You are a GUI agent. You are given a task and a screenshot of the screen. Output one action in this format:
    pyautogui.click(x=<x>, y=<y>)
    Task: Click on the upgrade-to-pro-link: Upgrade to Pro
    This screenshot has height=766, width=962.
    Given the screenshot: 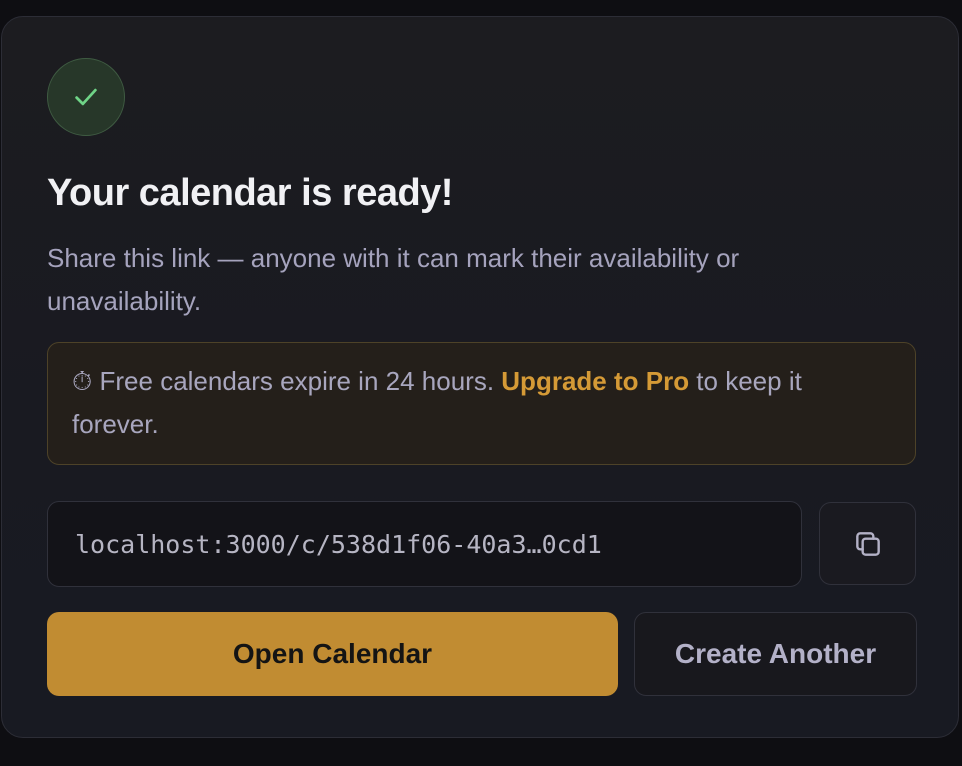 What is the action you would take?
    pyautogui.click(x=595, y=381)
    